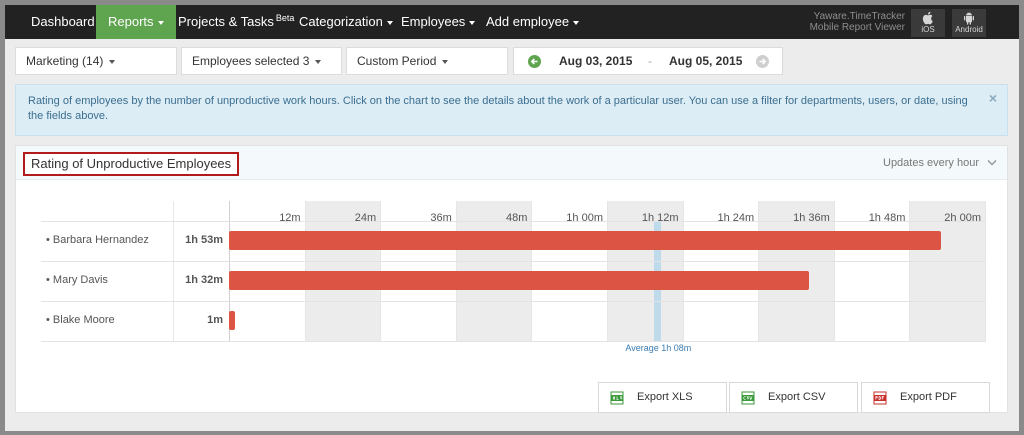  Describe the element at coordinates (595, 61) in the screenshot. I see `date-from: Aug 03, 2015` at that location.